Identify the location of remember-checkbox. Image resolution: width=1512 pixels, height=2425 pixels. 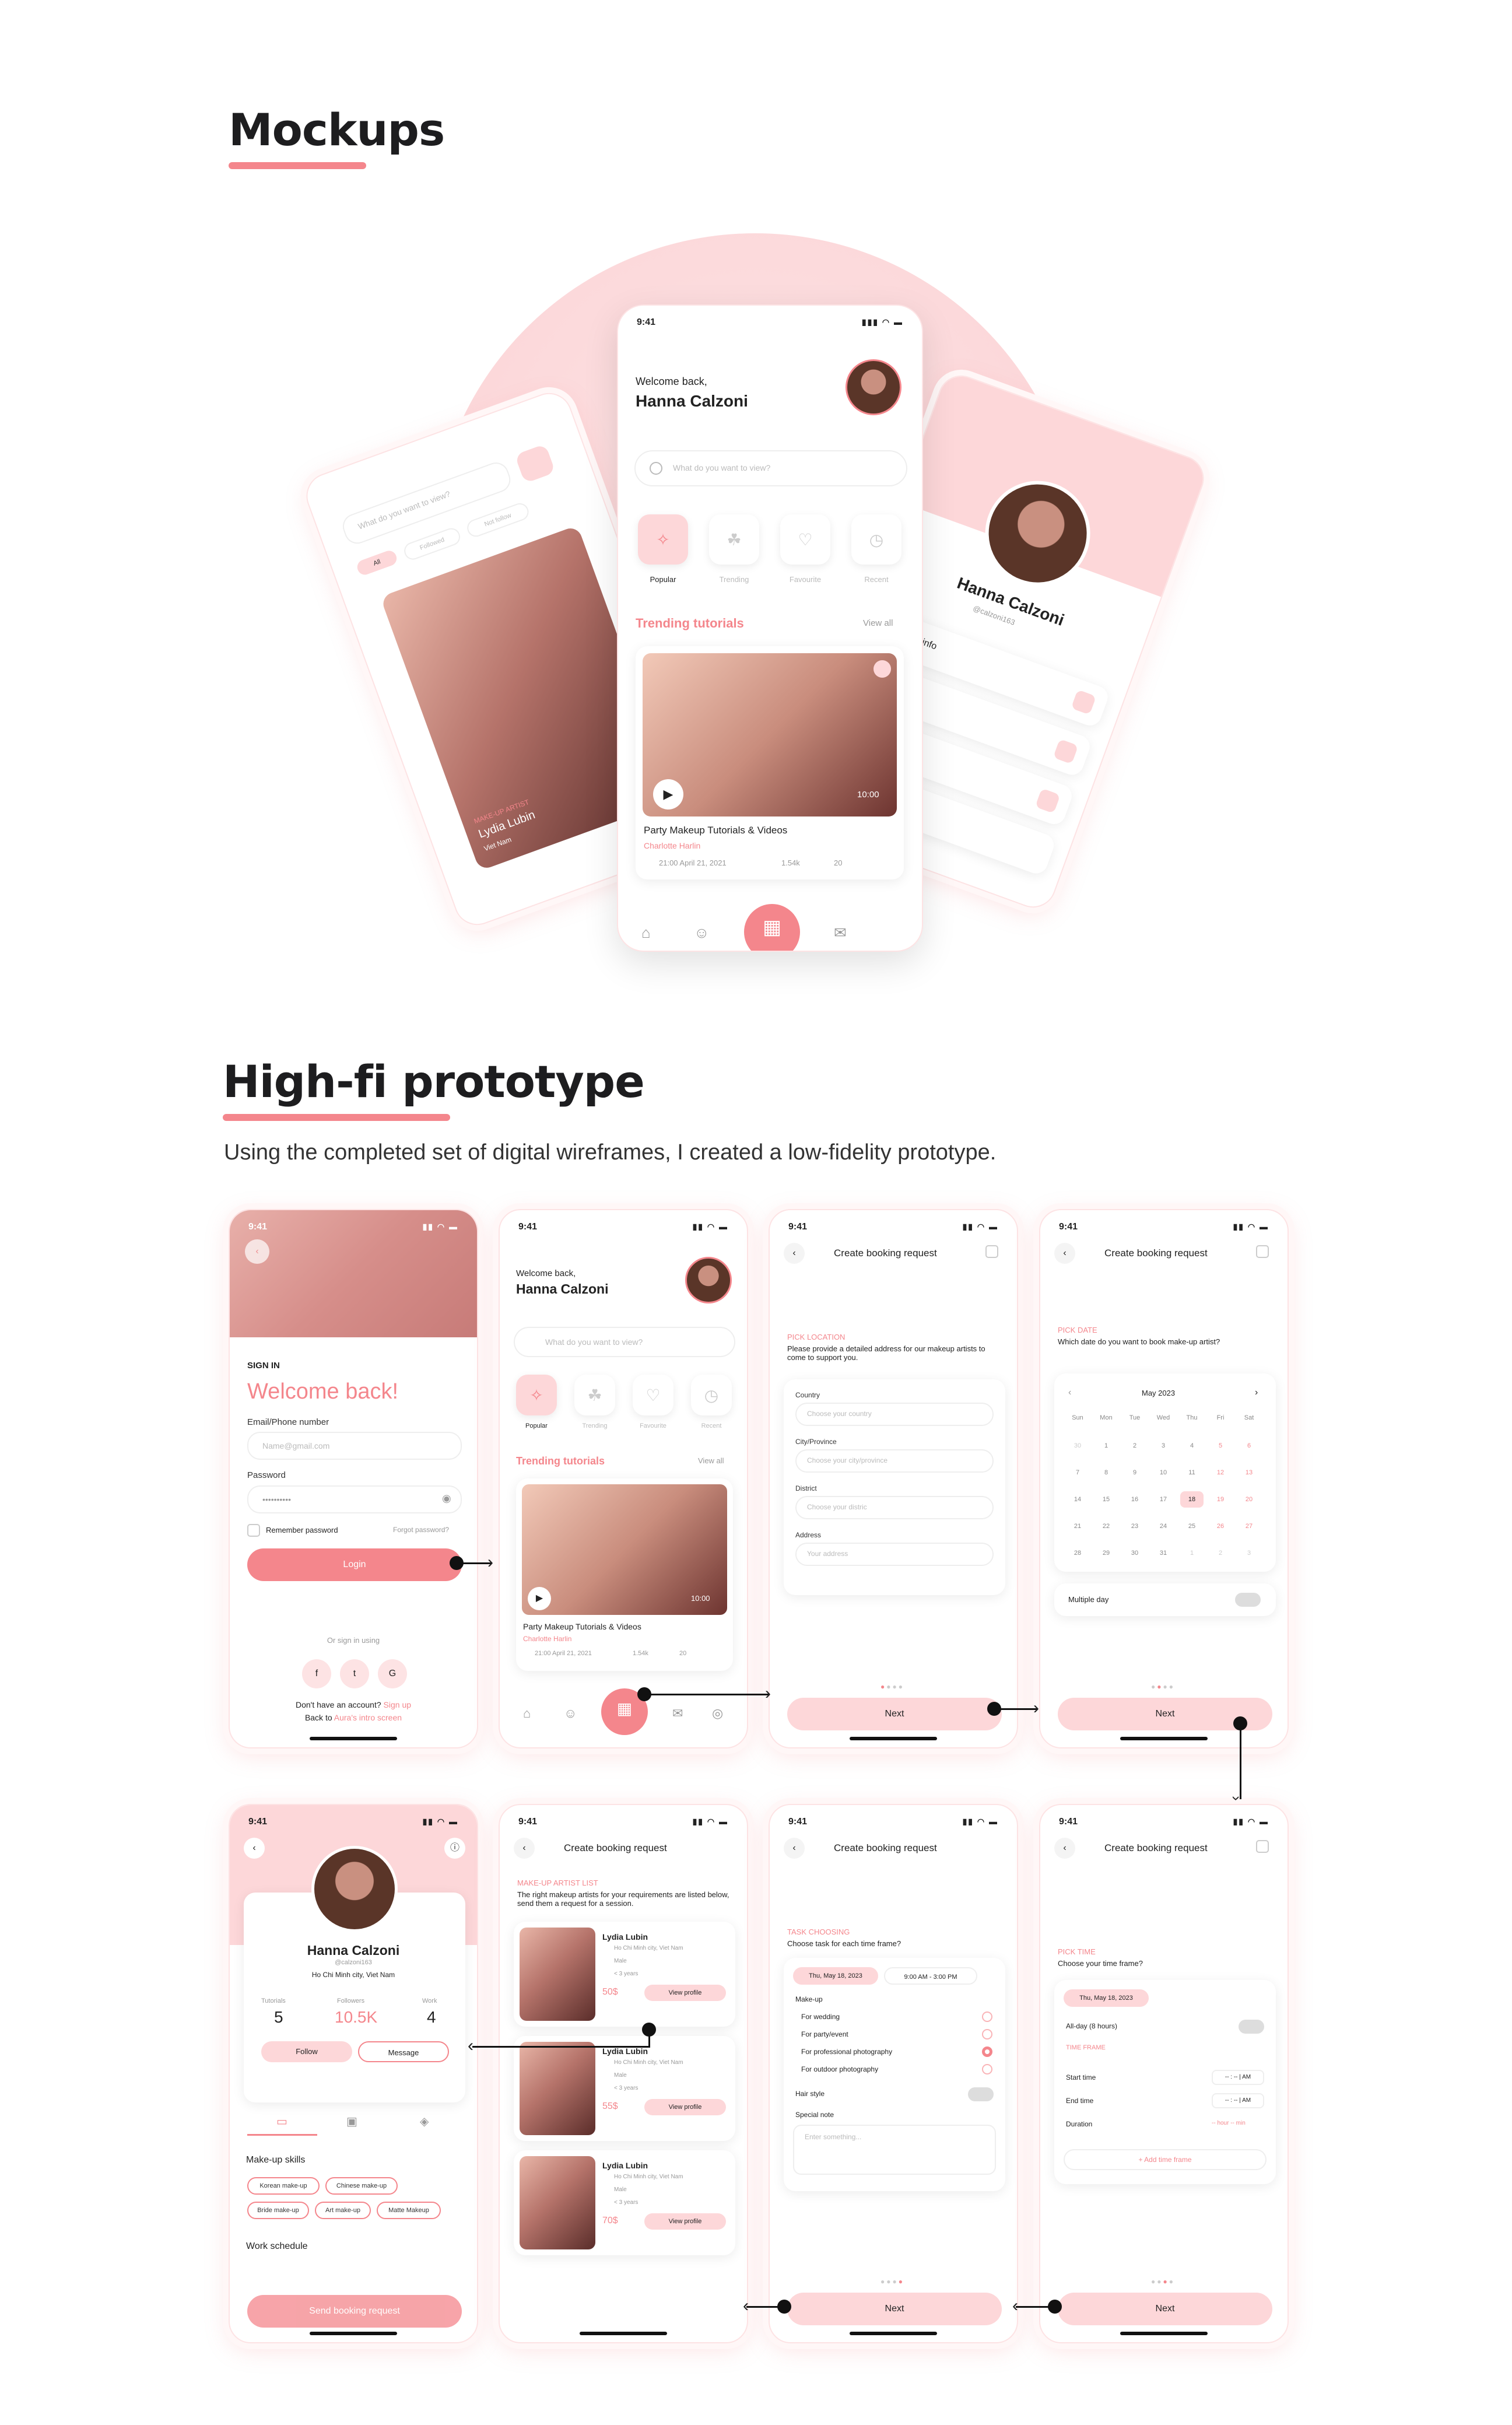
(253, 1530).